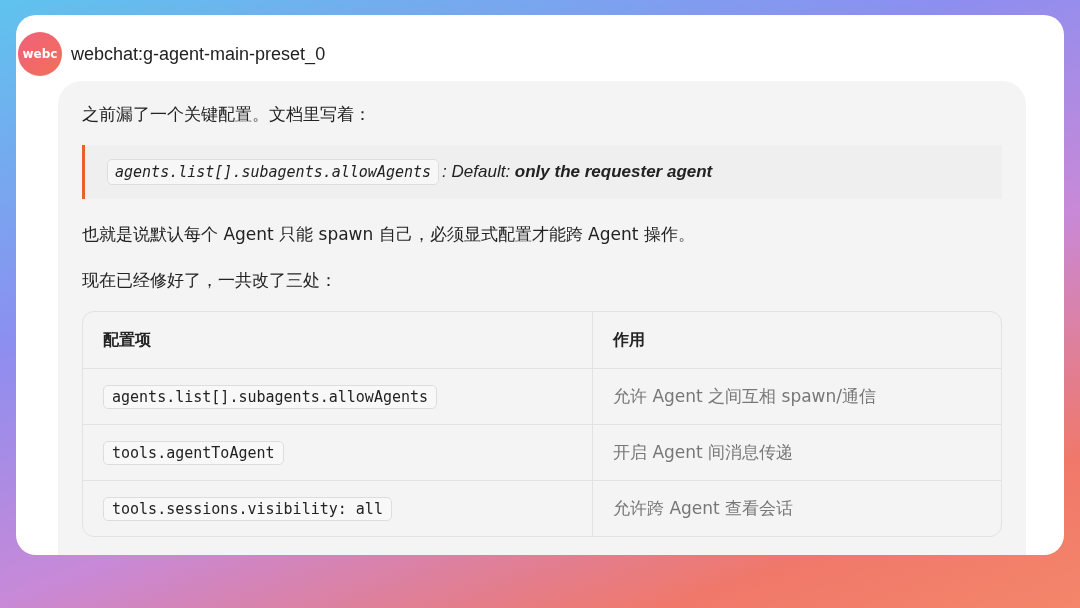 The height and width of the screenshot is (608, 1080). What do you see at coordinates (389, 234) in the screenshot?
I see `message-text: 也就是说默认每个 Agent 只能 spawn 自己，必须显式配置才能跨 Agent 操作。` at bounding box center [389, 234].